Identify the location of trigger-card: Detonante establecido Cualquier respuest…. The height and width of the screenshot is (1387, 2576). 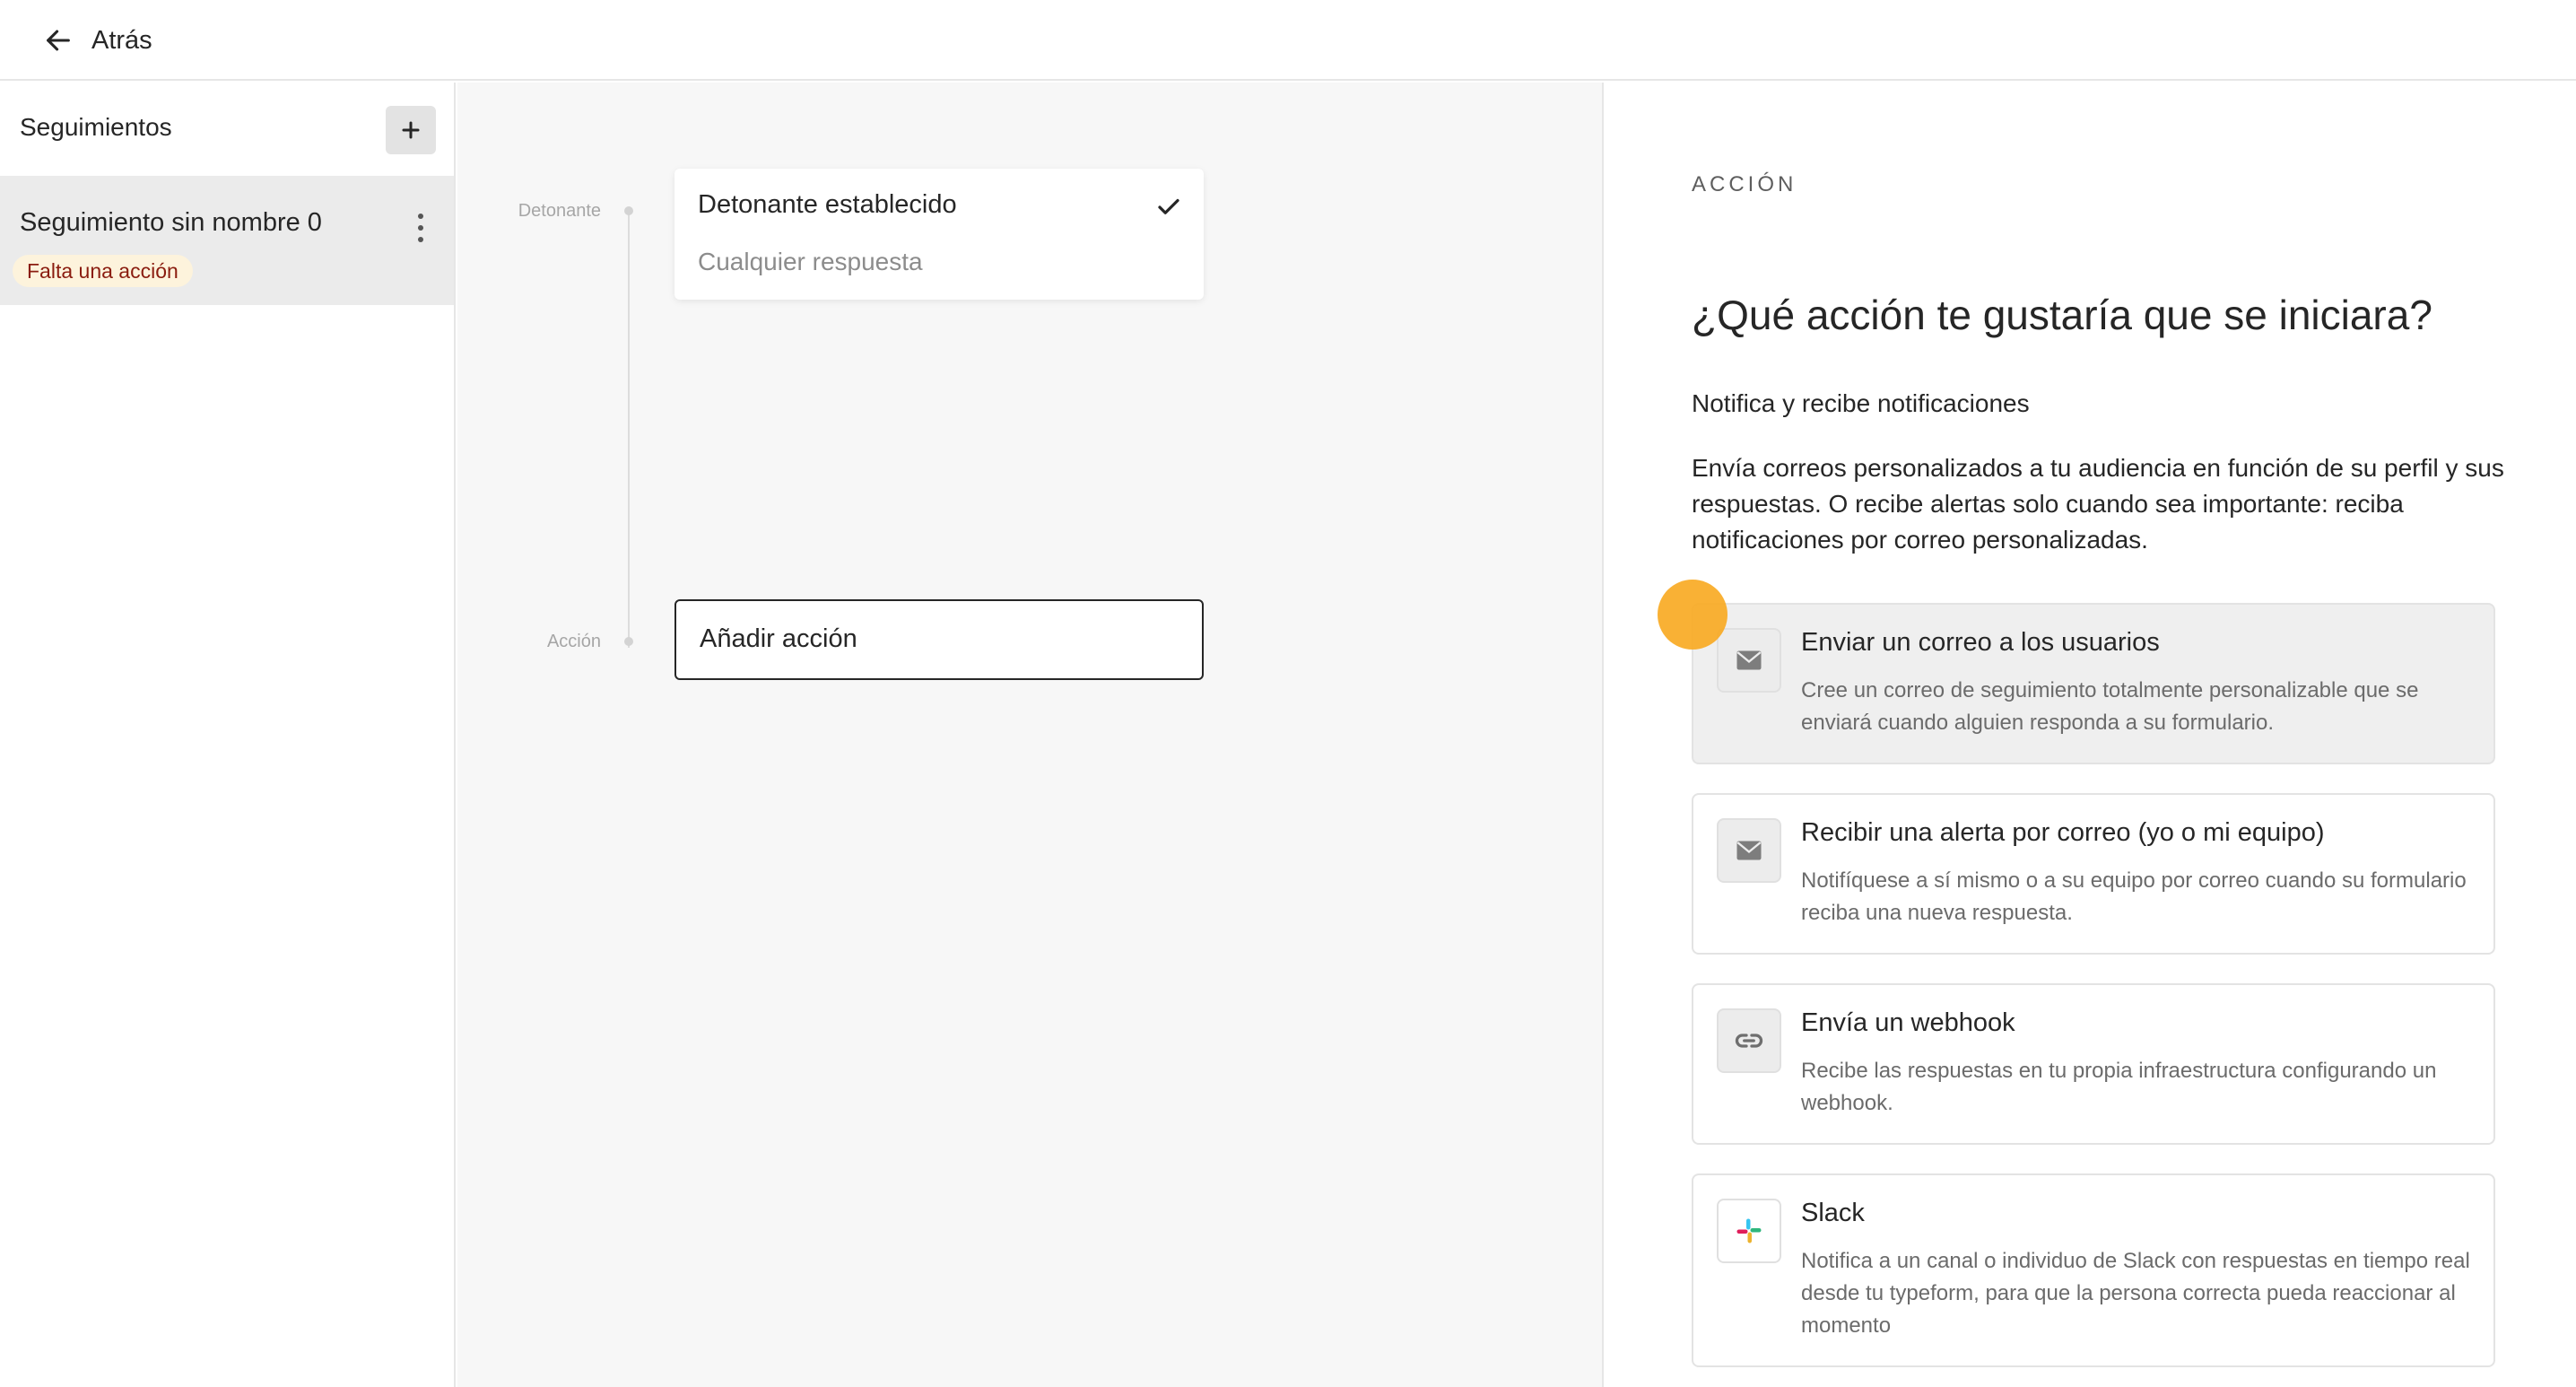
(939, 234).